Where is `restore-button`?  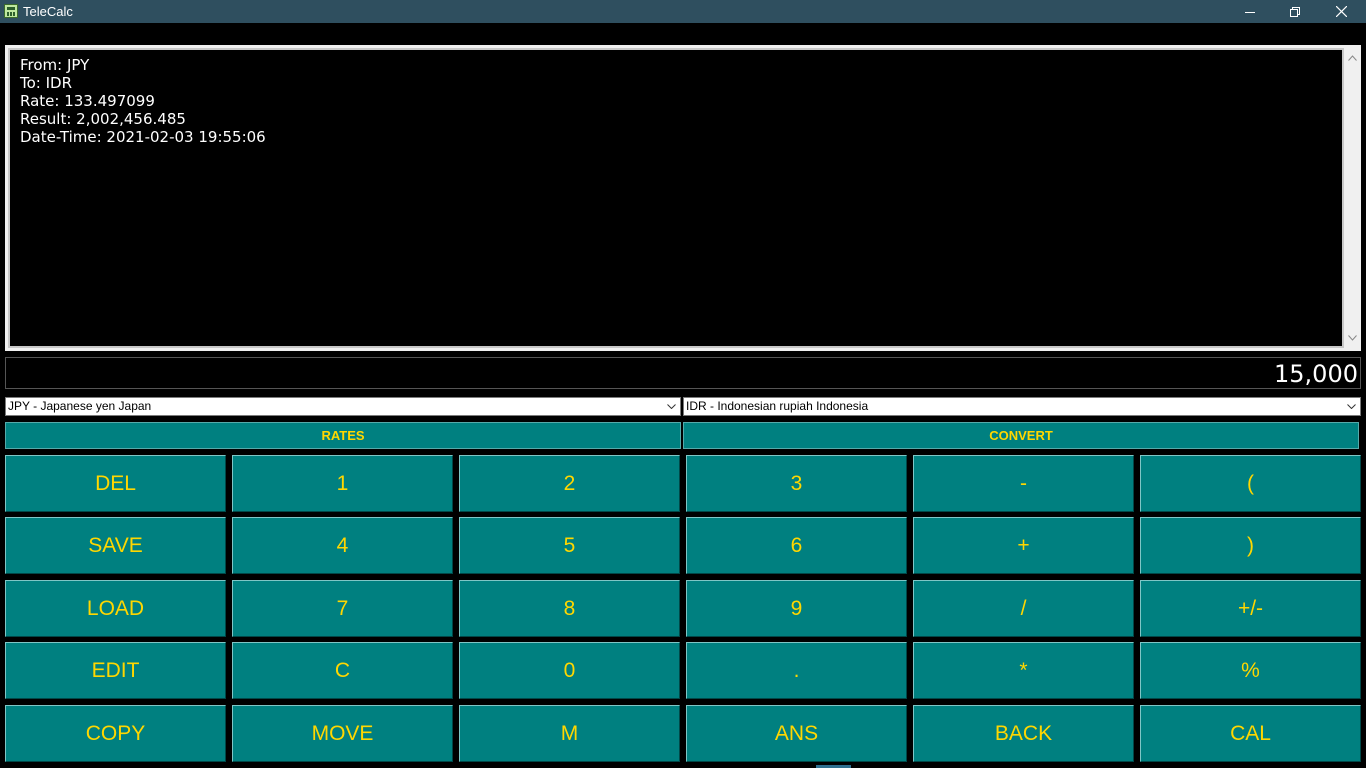 restore-button is located at coordinates (1295, 11).